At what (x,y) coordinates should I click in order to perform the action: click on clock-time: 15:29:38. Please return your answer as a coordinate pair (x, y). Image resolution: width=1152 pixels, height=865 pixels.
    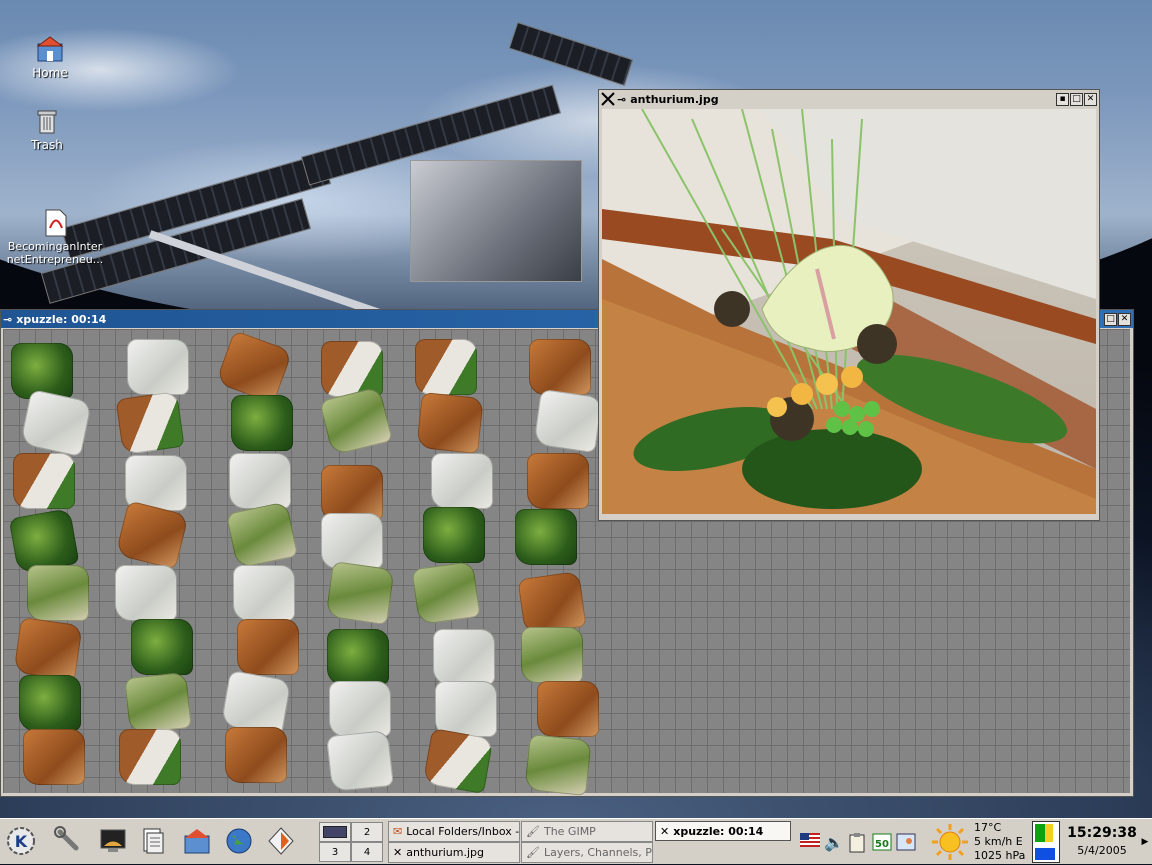
    Looking at the image, I should click on (1102, 833).